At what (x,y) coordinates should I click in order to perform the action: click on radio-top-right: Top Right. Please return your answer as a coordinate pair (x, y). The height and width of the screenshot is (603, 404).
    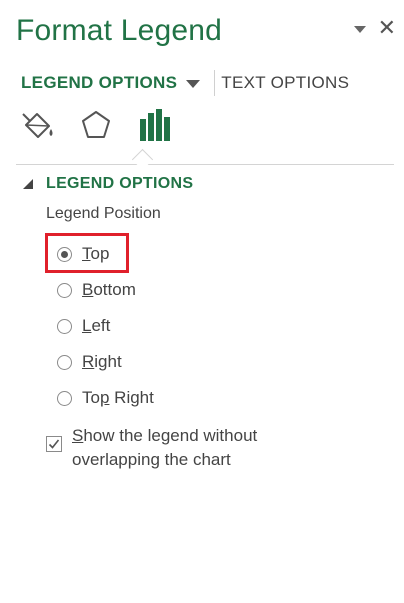
    Looking at the image, I should click on (105, 398).